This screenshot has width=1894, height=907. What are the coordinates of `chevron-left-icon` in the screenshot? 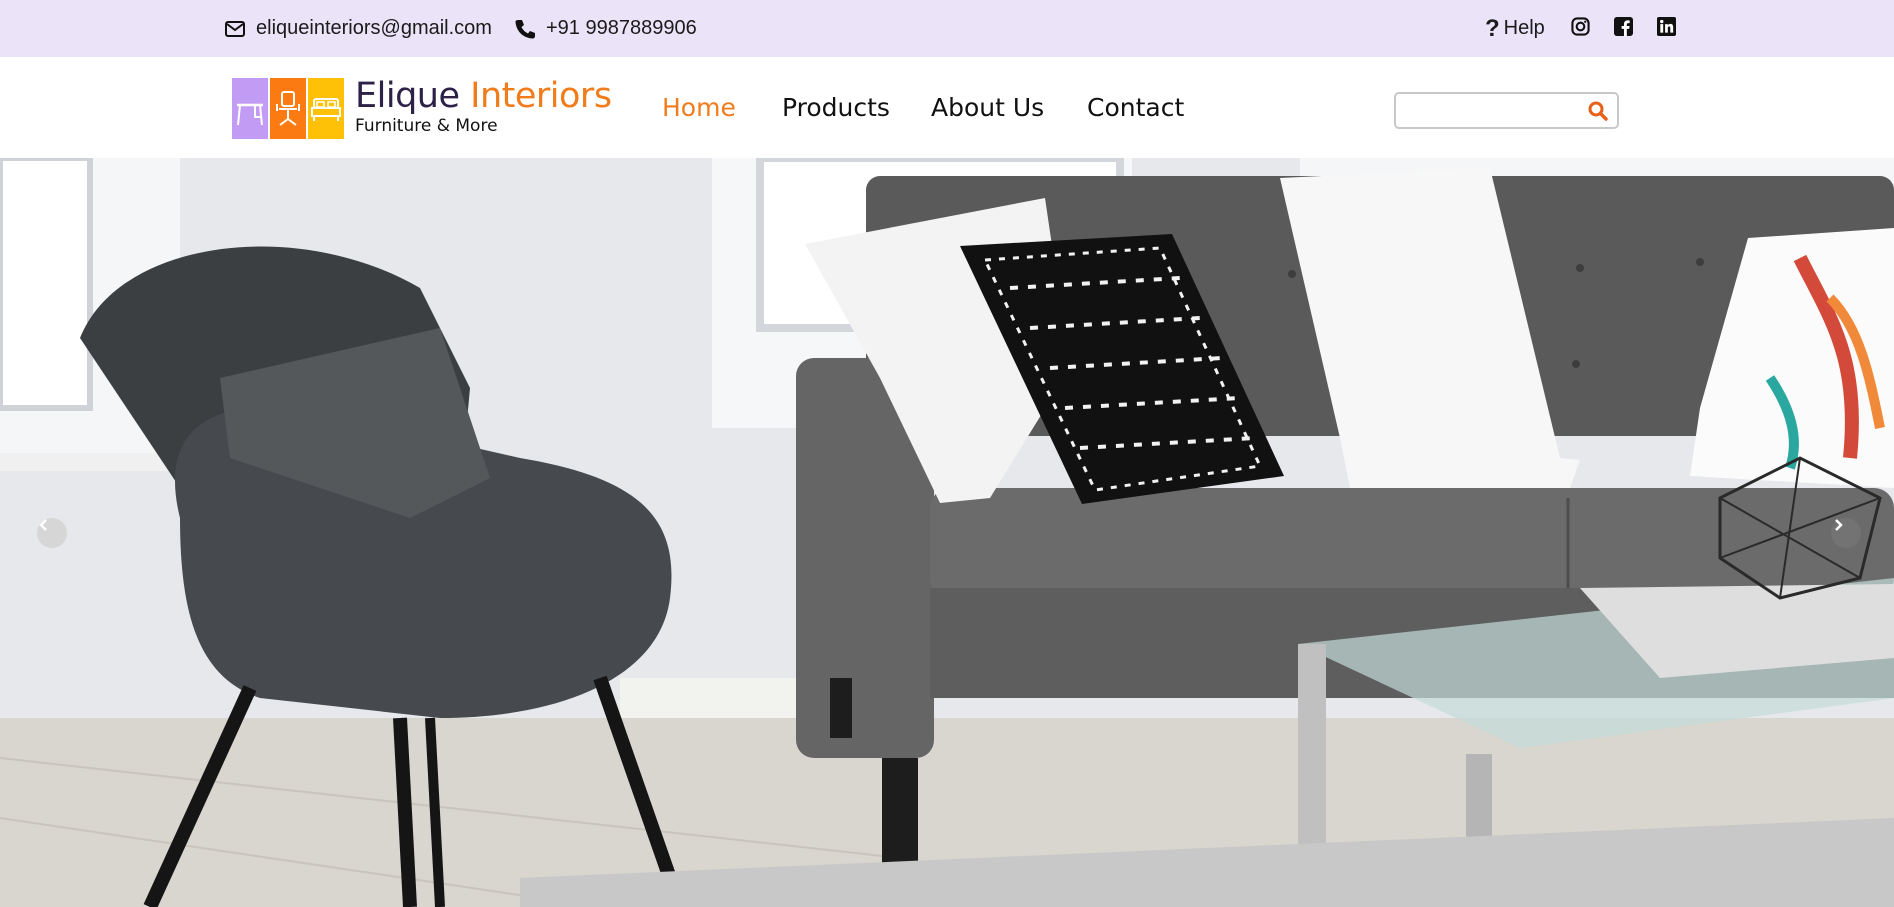 It's located at (43, 525).